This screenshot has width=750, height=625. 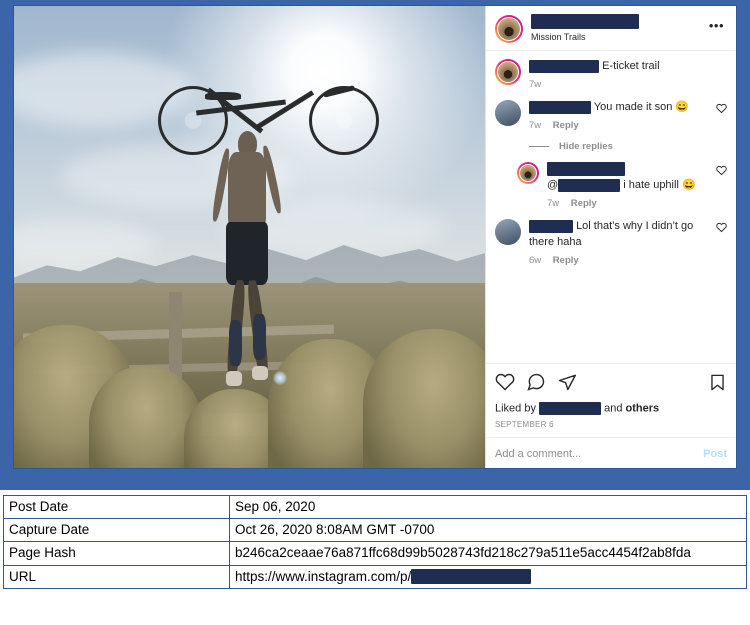 What do you see at coordinates (116, 576) in the screenshot?
I see `metadata-key: URL` at bounding box center [116, 576].